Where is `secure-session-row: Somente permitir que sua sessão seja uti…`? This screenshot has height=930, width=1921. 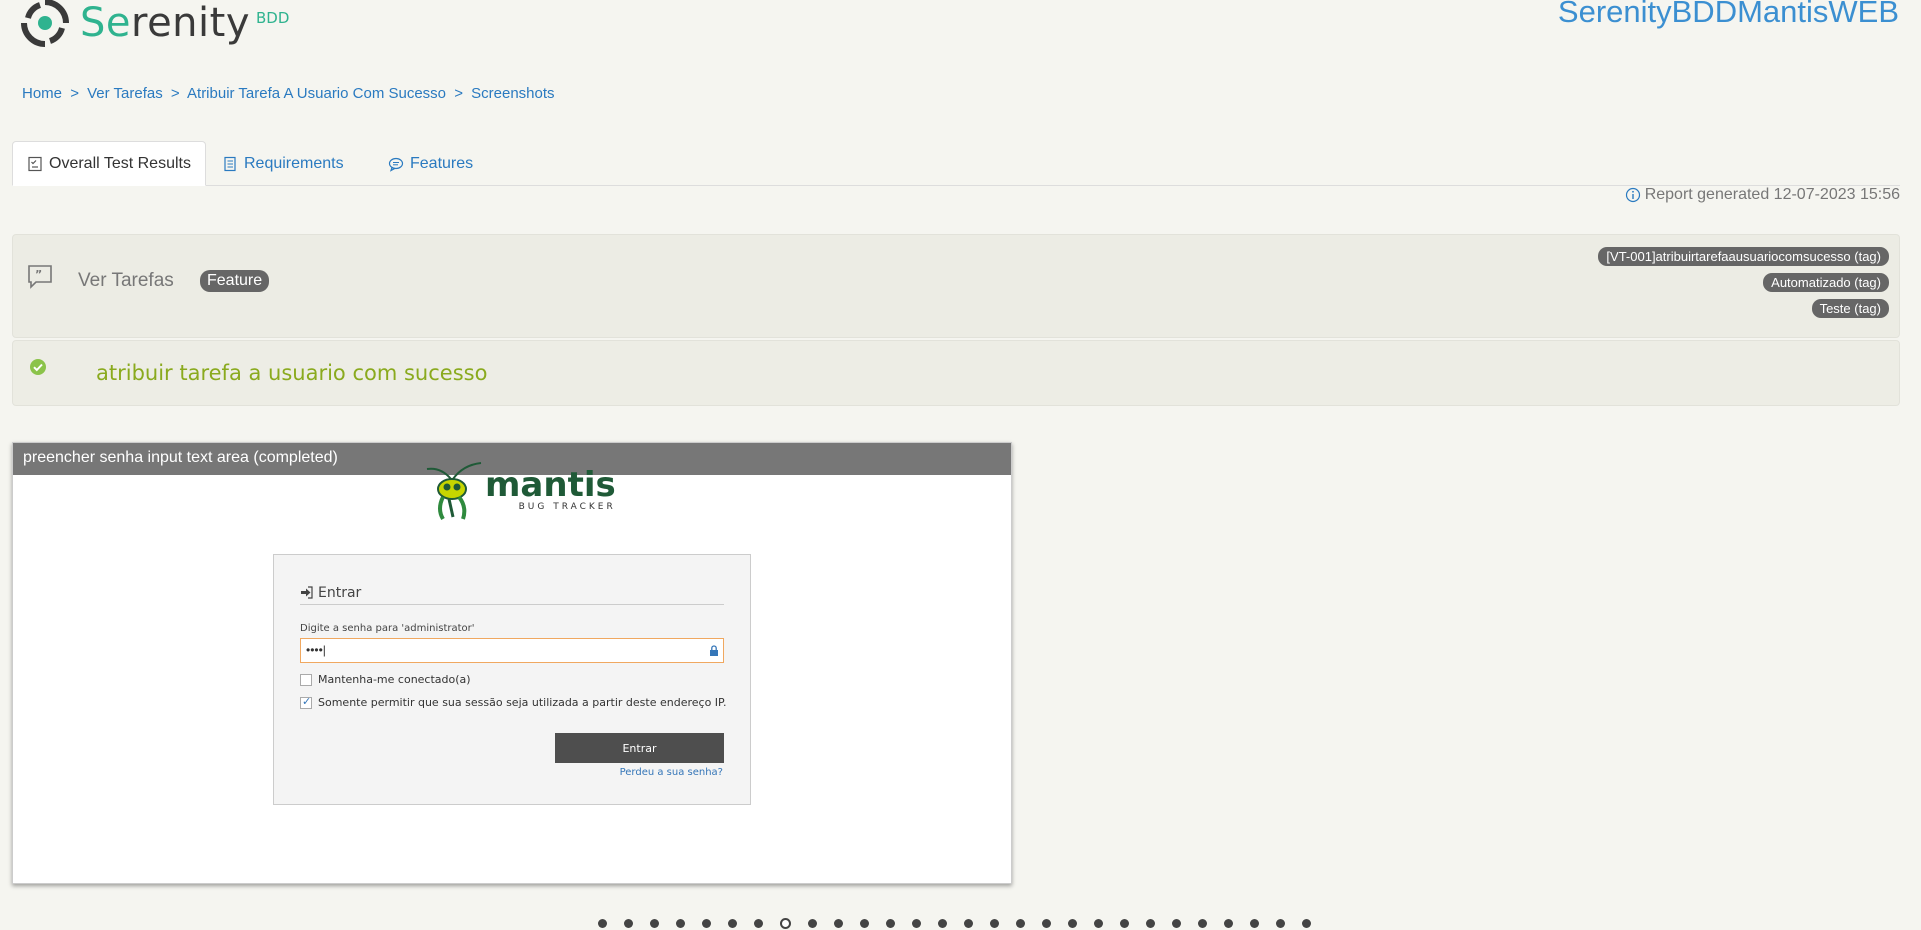
secure-session-row: Somente permitir que sua sessão seja uti… is located at coordinates (513, 702).